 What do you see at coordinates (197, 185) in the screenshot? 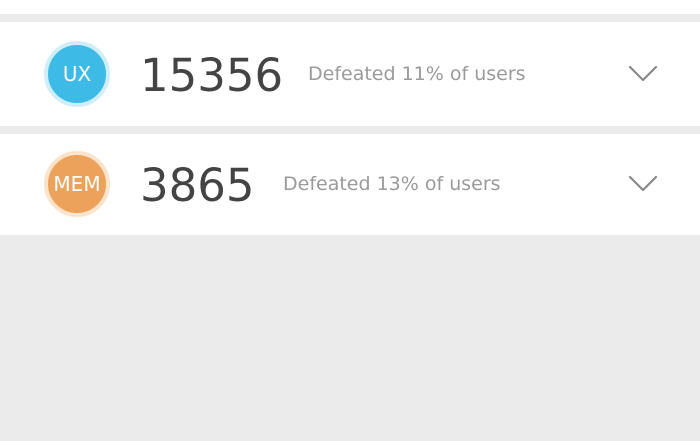
I see `score-value: 3865` at bounding box center [197, 185].